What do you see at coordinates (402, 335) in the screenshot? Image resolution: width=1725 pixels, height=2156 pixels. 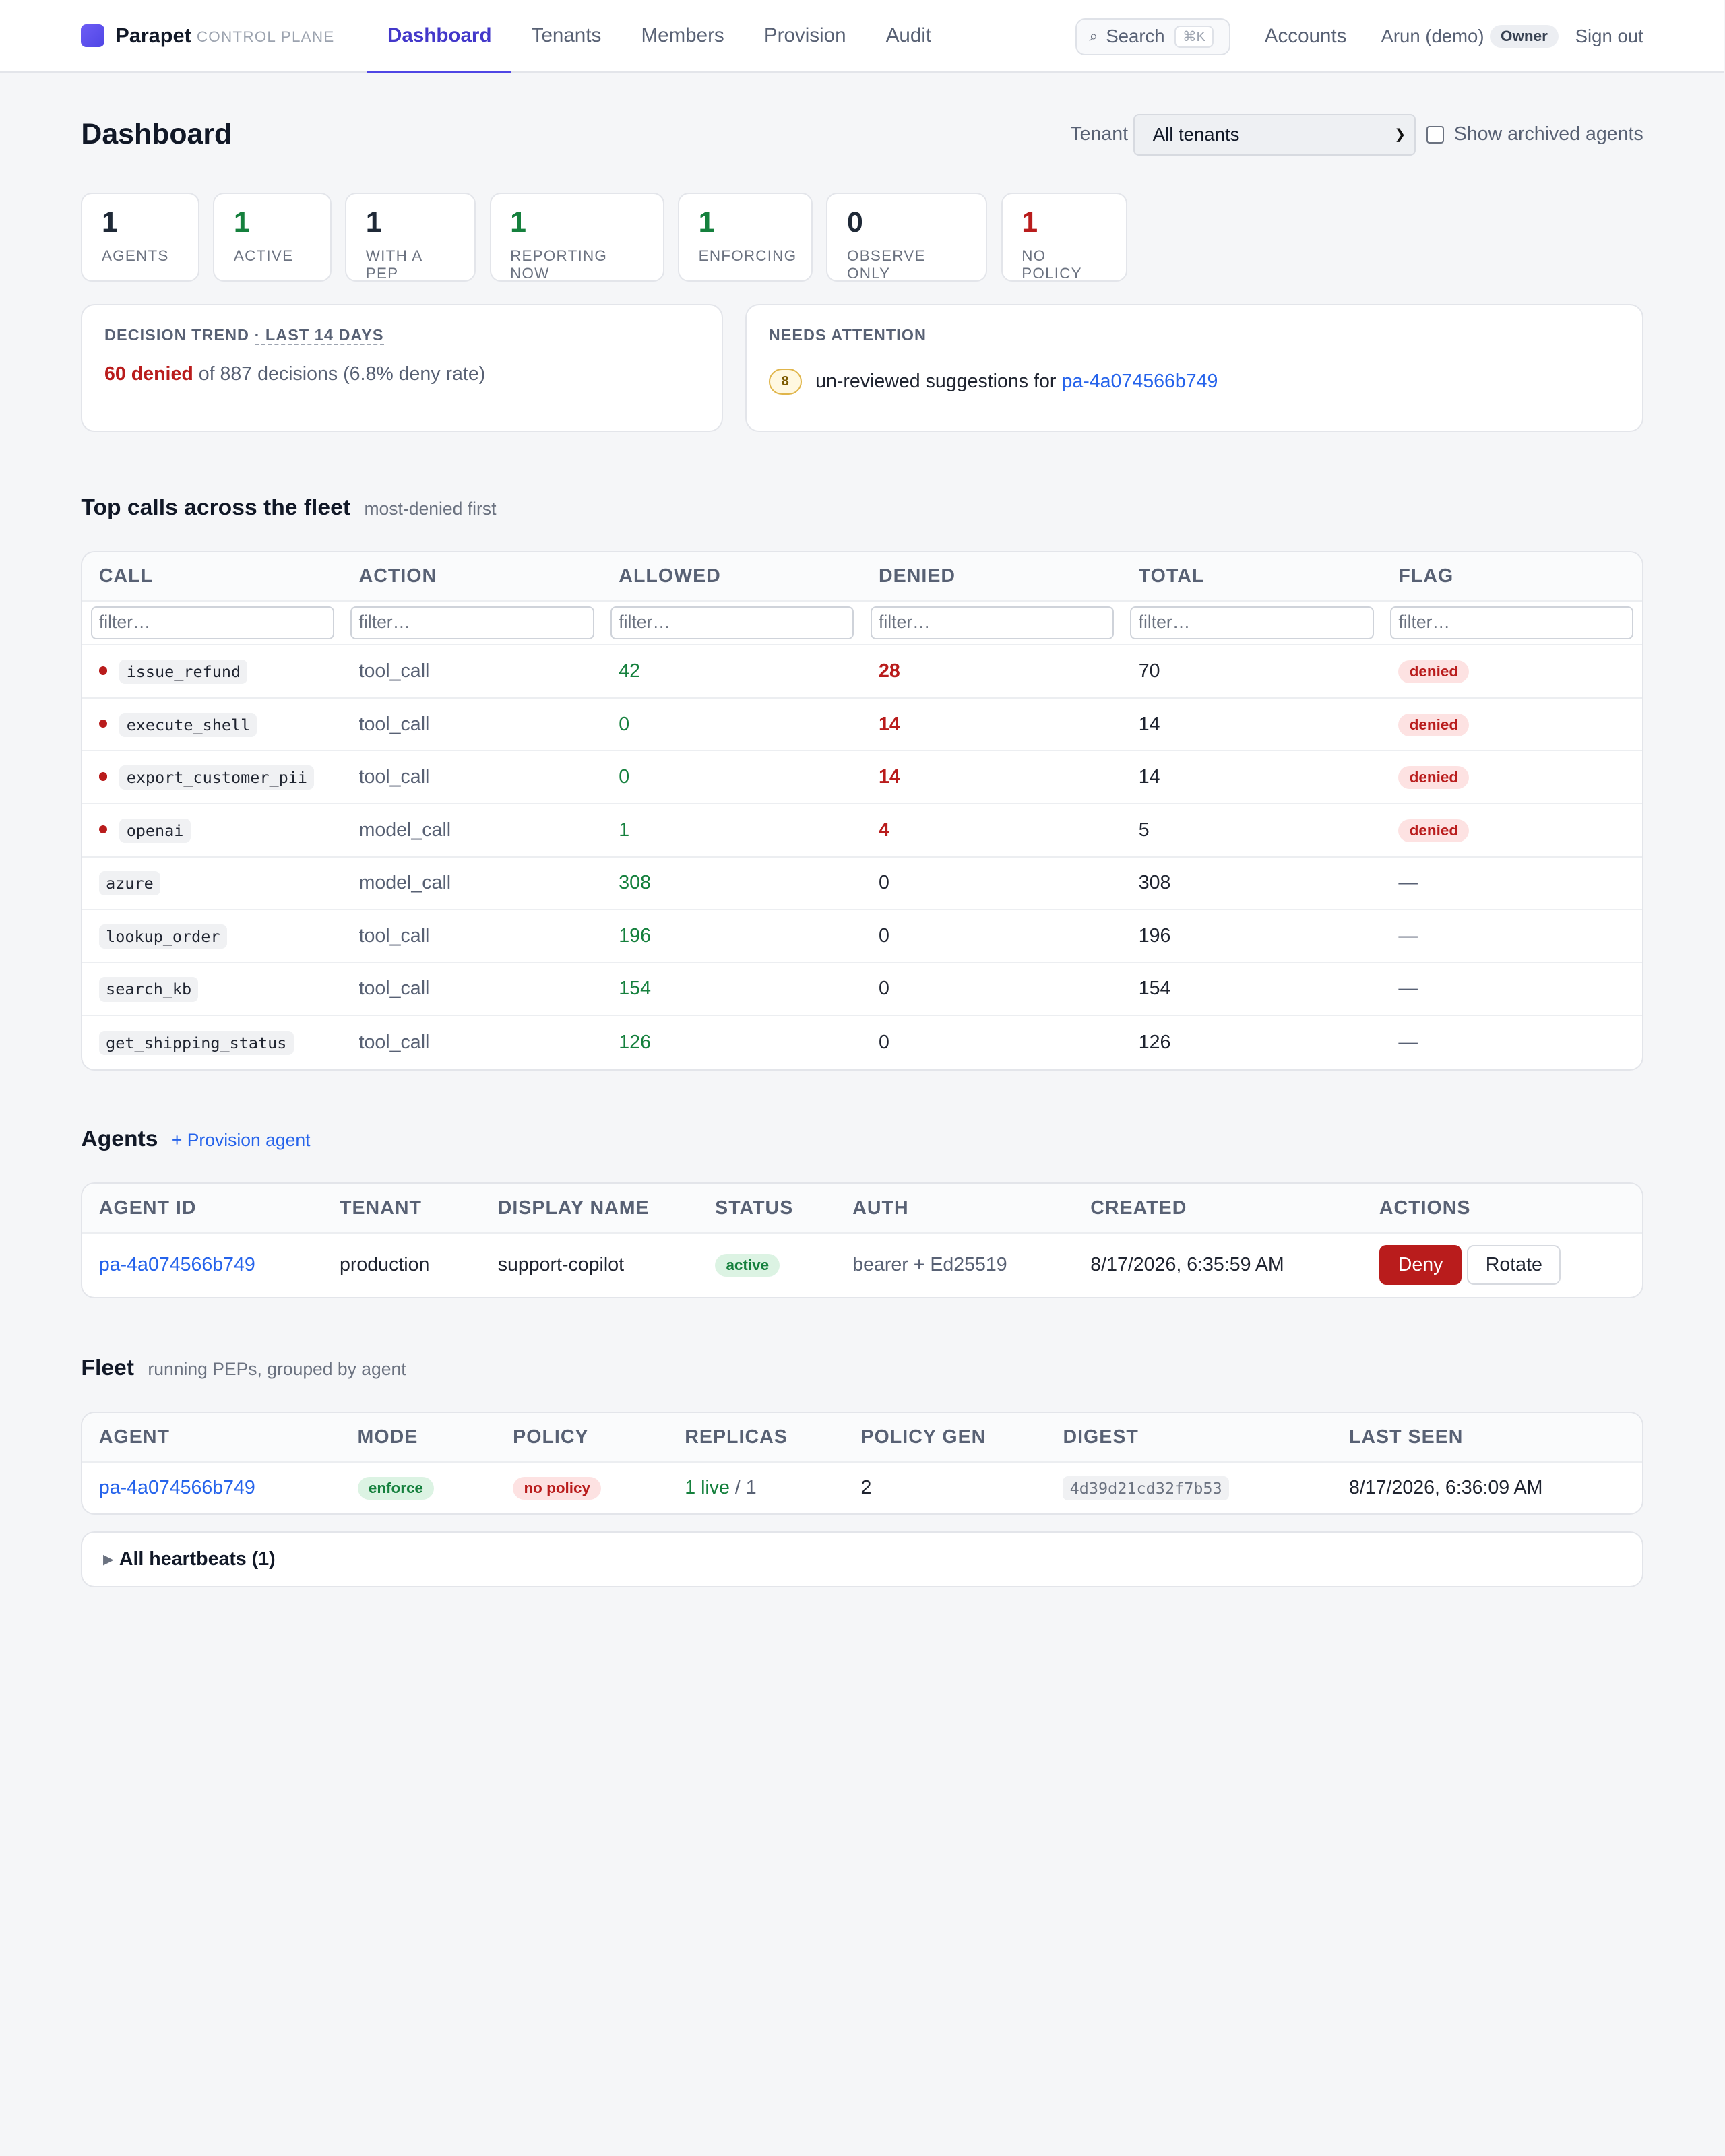 I see `panel-title: DECISION TREND · LAST 14 DAYS` at bounding box center [402, 335].